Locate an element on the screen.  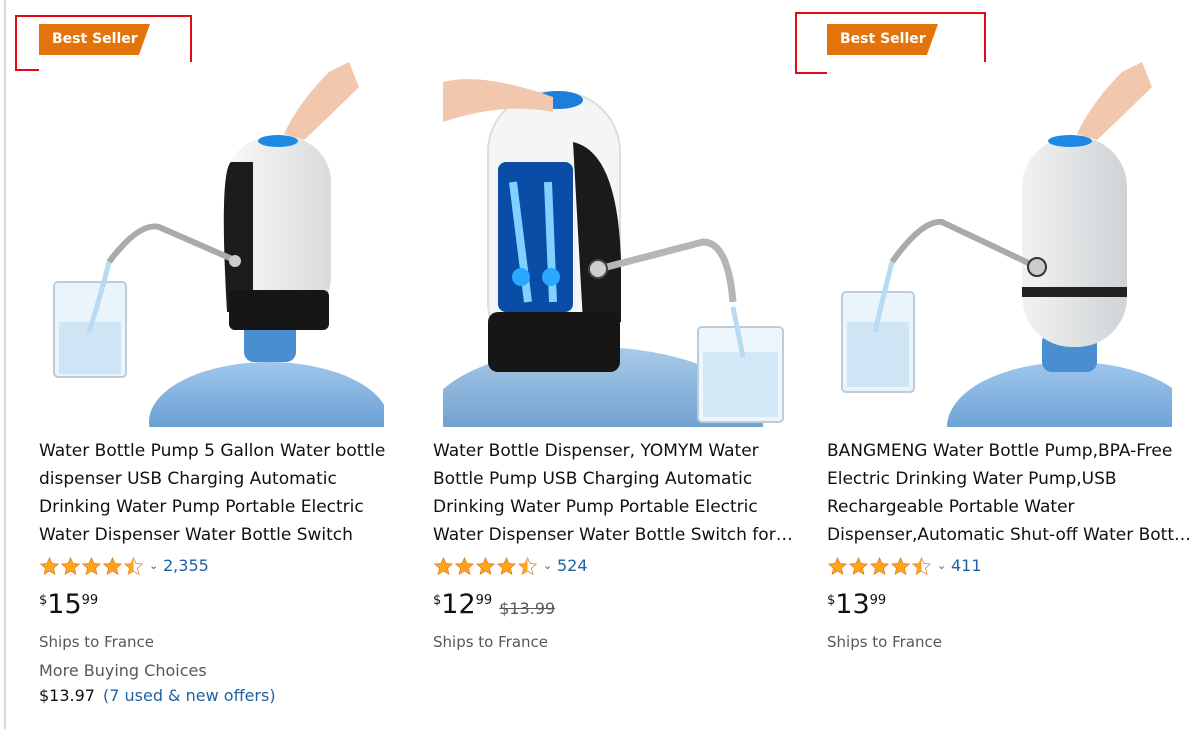
left-divider is located at coordinates (5, 364).